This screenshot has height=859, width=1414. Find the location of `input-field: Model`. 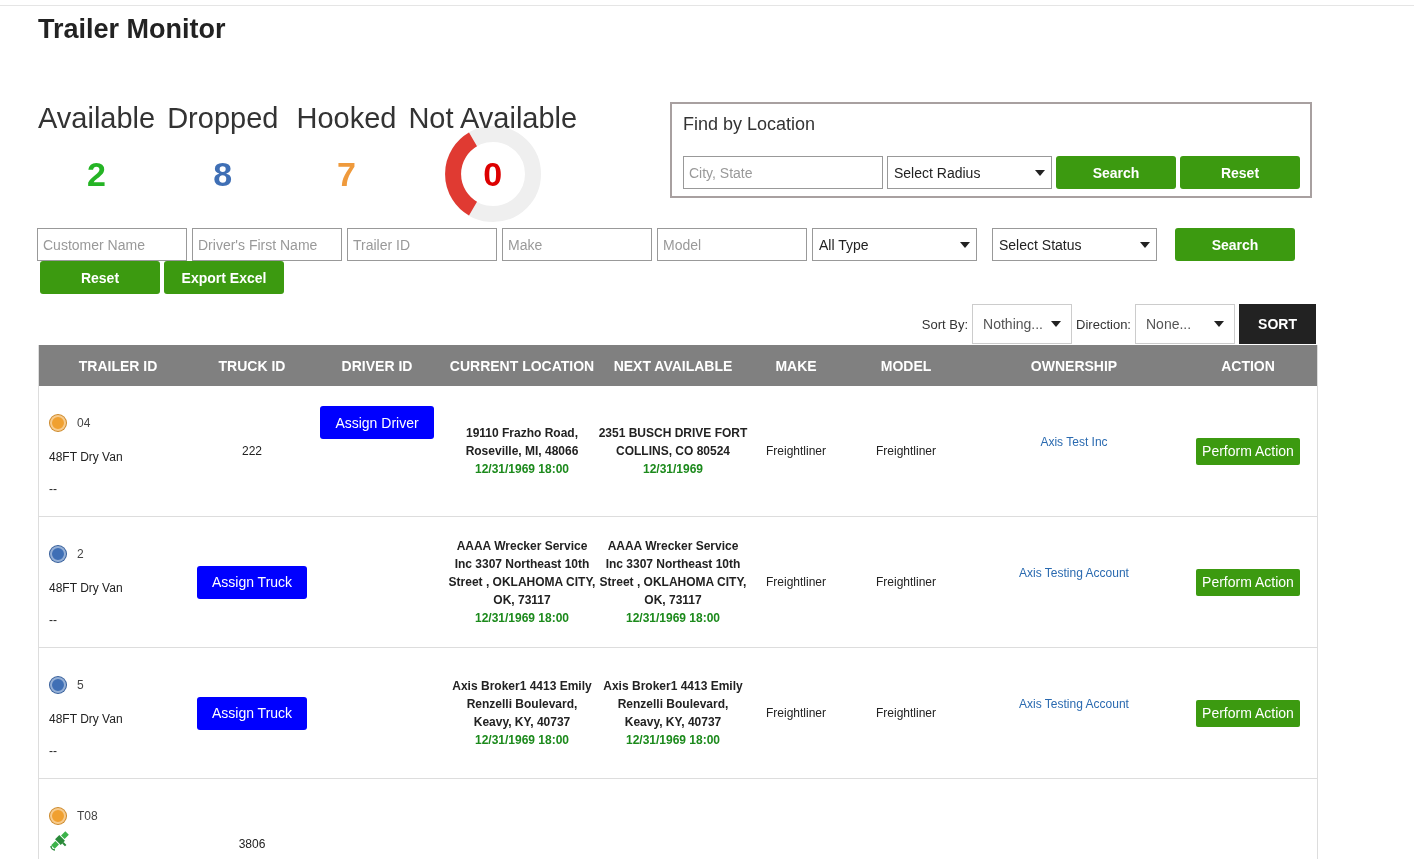

input-field: Model is located at coordinates (732, 244).